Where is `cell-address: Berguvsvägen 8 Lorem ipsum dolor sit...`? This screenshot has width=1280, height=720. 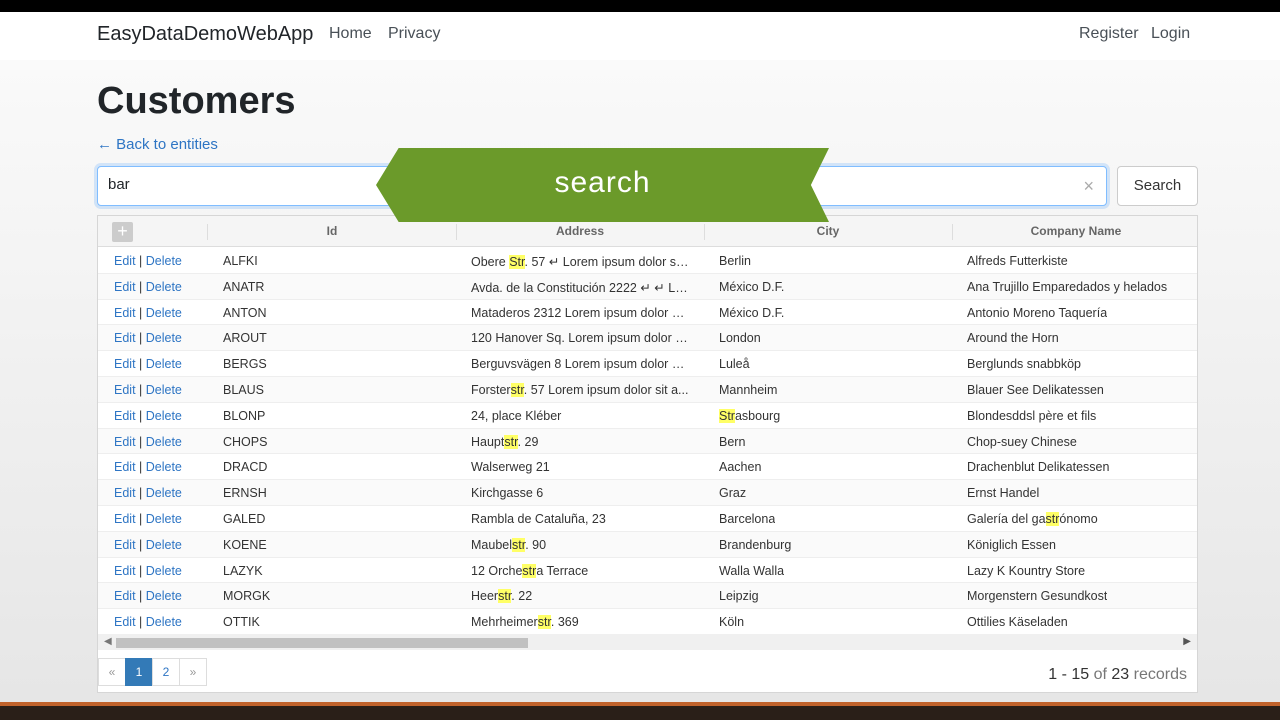
cell-address: Berguvsvägen 8 Lorem ipsum dolor sit... is located at coordinates (580, 364).